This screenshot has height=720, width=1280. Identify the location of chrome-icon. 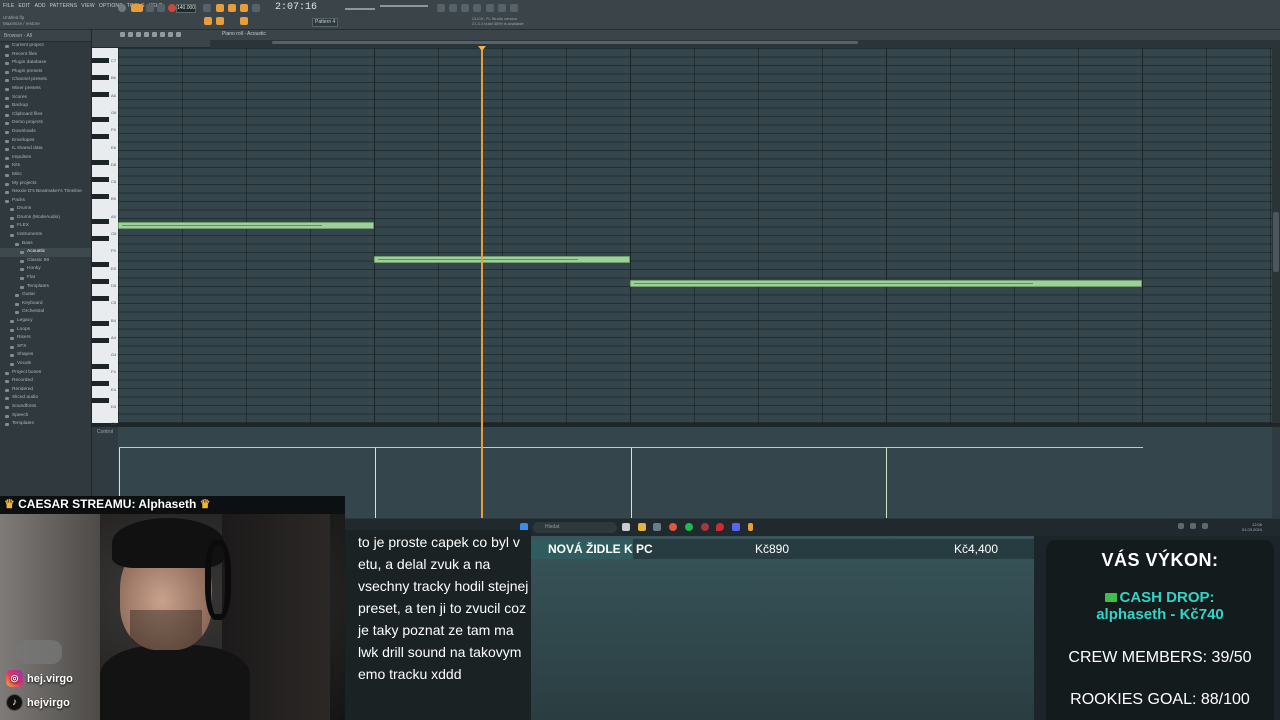
(673, 527).